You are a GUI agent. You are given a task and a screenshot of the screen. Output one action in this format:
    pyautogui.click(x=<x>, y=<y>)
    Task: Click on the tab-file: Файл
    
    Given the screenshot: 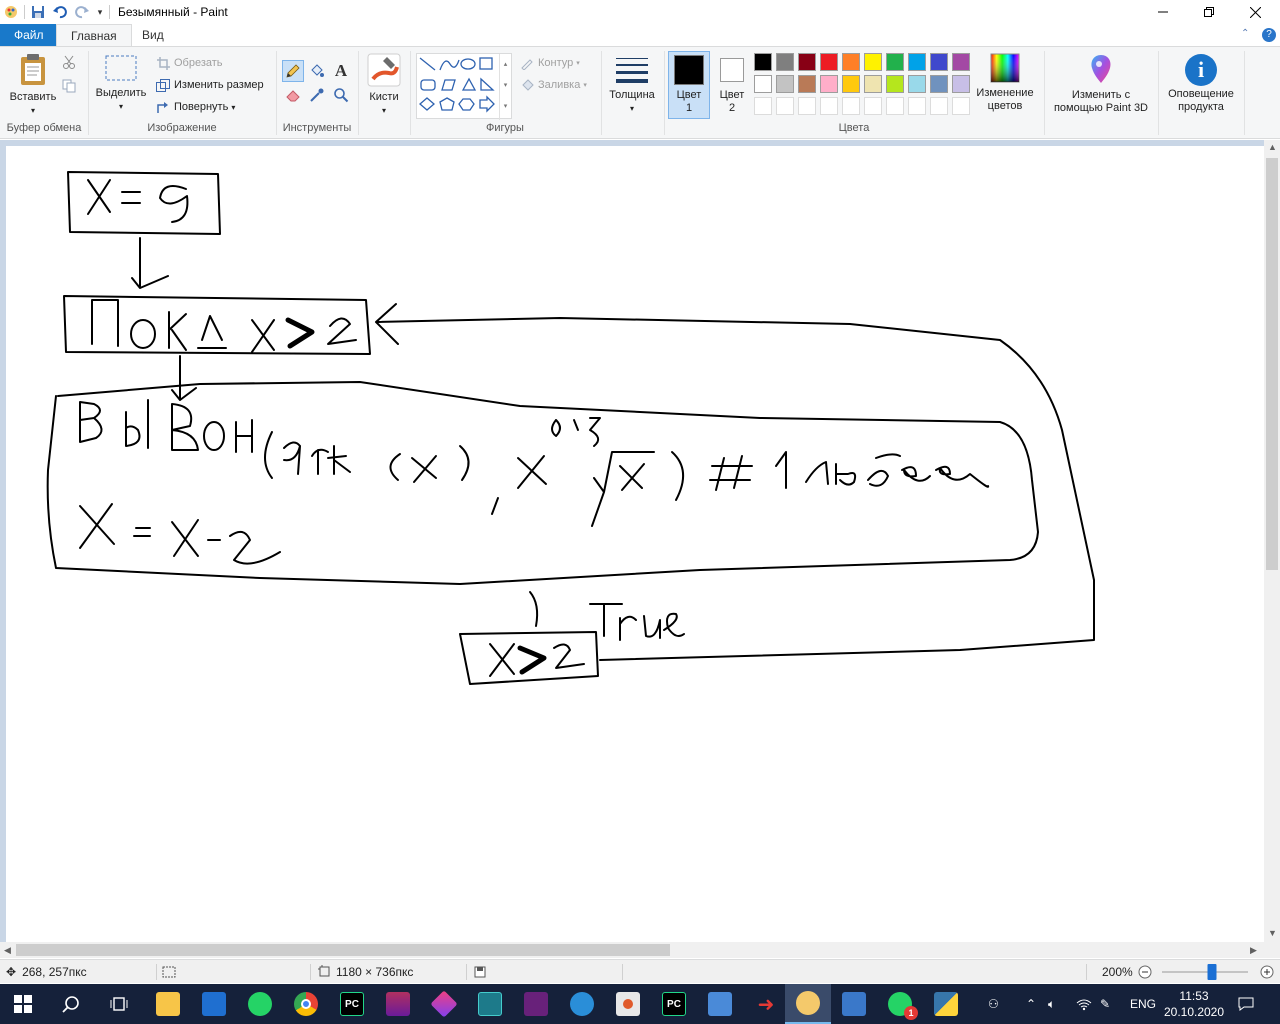 What is the action you would take?
    pyautogui.click(x=29, y=35)
    